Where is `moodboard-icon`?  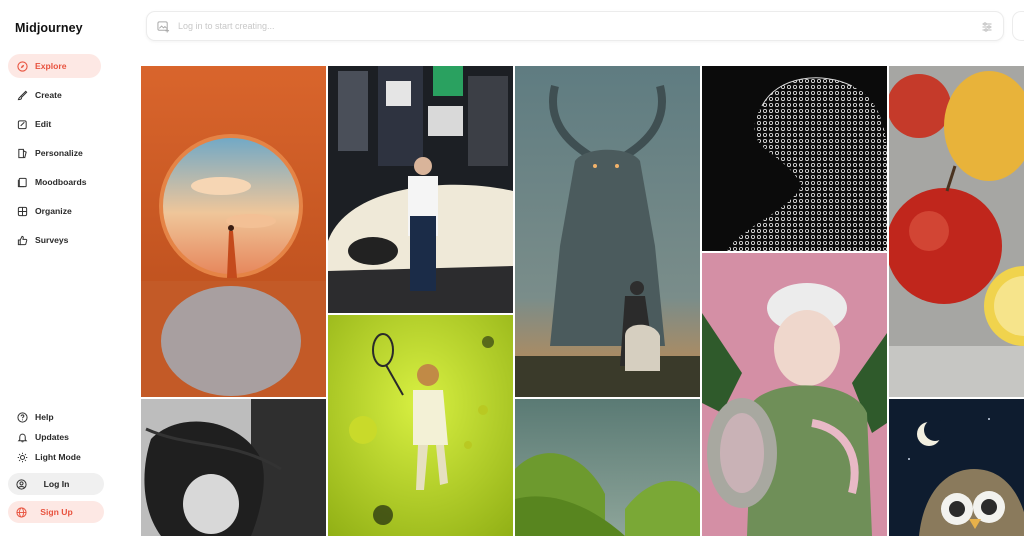
moodboard-icon is located at coordinates (22, 182).